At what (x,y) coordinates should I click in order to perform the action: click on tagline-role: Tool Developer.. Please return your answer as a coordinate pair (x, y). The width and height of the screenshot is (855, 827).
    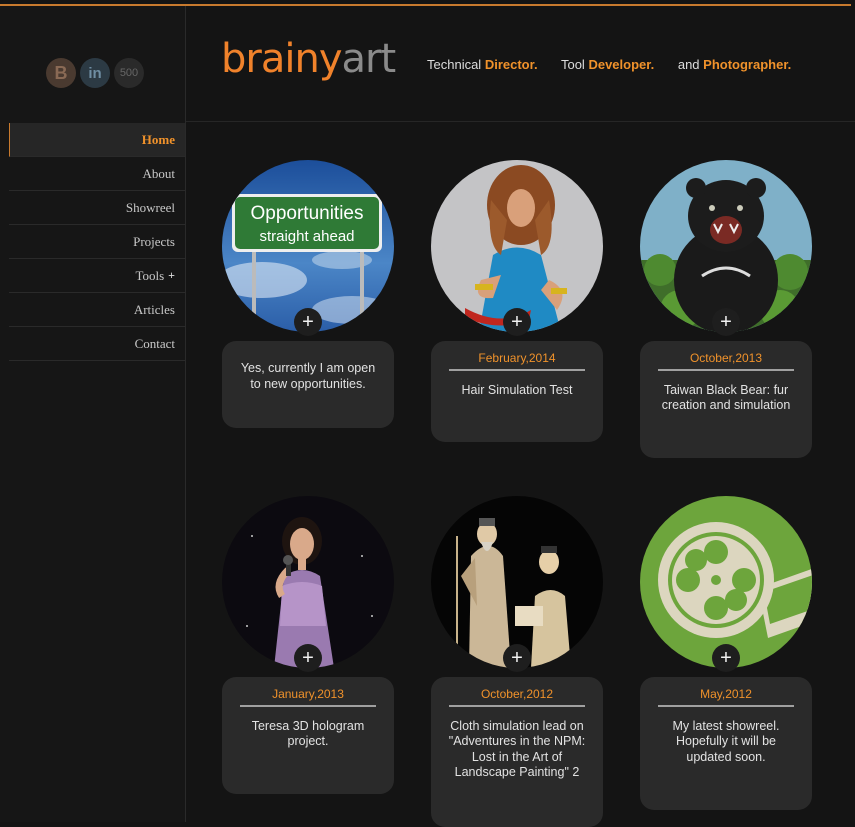
    Looking at the image, I should click on (607, 64).